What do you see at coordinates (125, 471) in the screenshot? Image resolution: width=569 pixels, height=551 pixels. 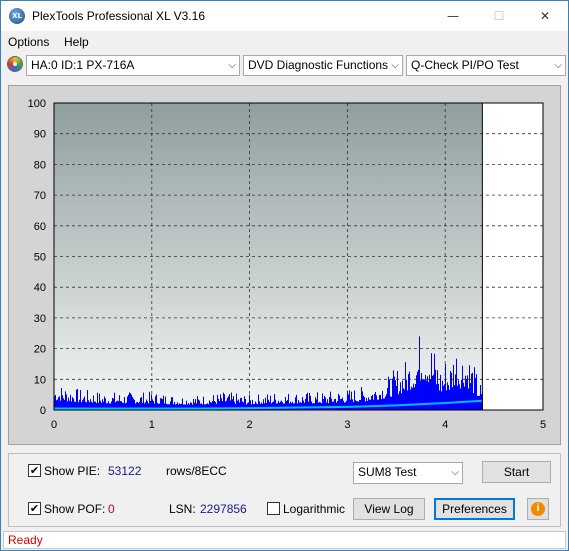 I see `pie-value: 53122` at bounding box center [125, 471].